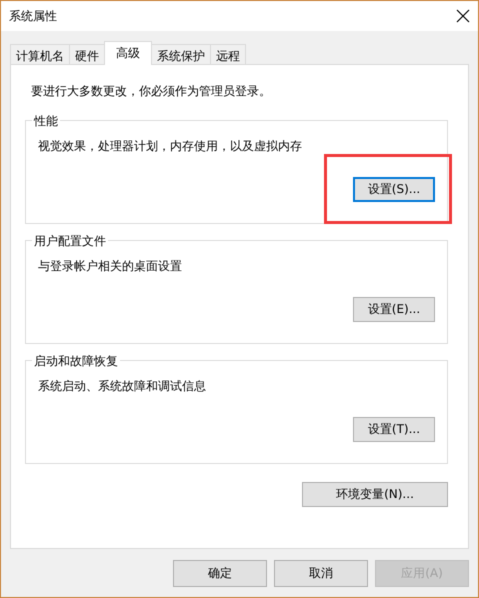  Describe the element at coordinates (228, 54) in the screenshot. I see `tab: 远程` at that location.